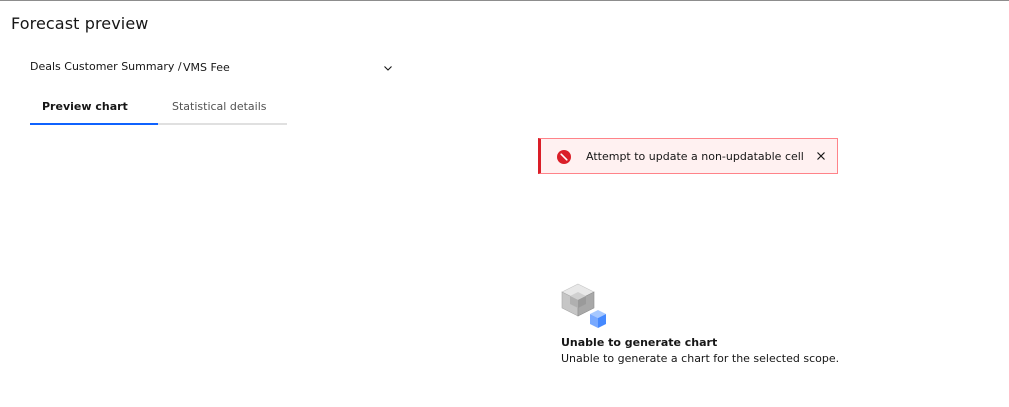 The height and width of the screenshot is (407, 1009). I want to click on error-icon, so click(564, 157).